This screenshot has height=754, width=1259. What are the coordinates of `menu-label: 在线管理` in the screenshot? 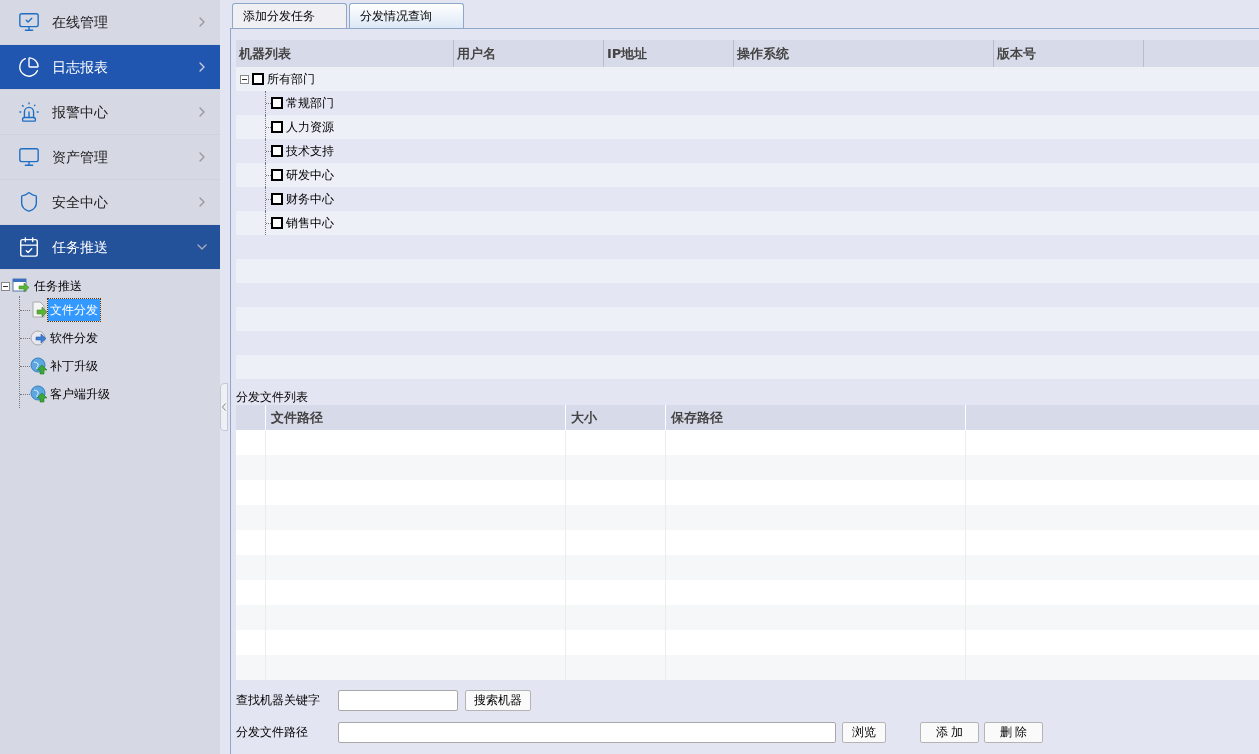 It's located at (80, 22).